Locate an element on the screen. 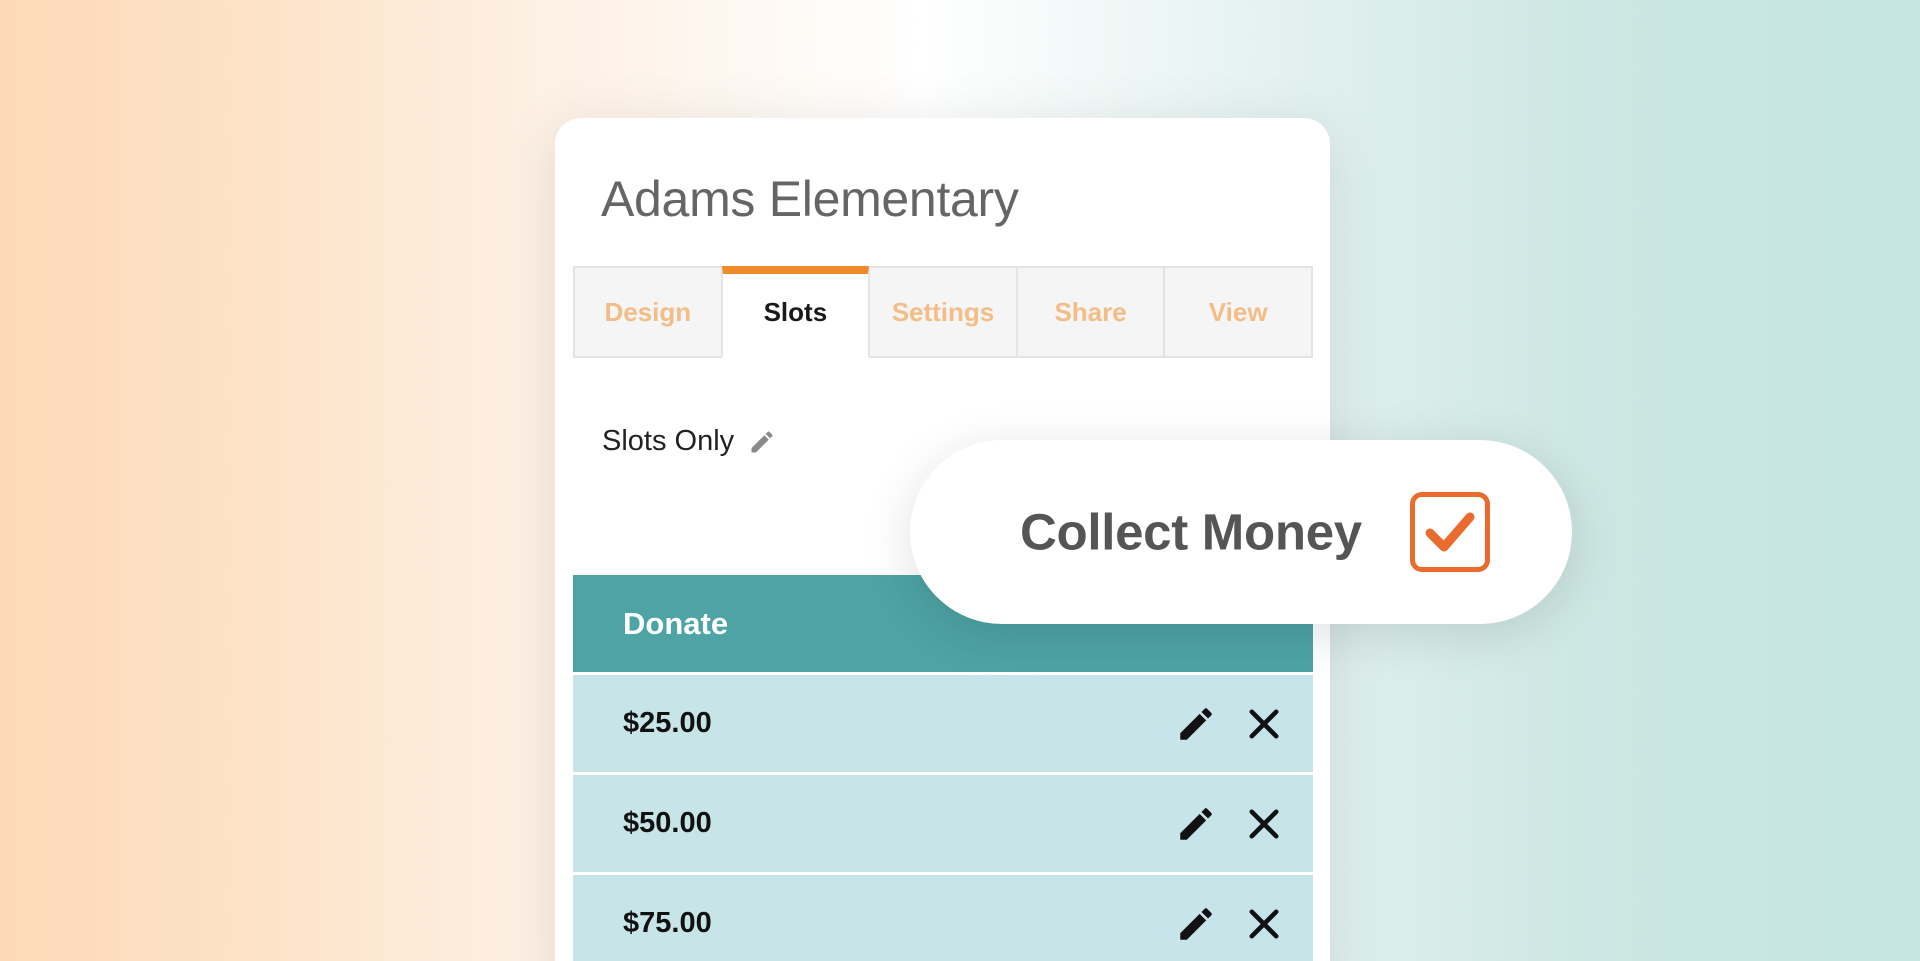 The width and height of the screenshot is (1920, 961). tab-settings: Settings is located at coordinates (943, 312).